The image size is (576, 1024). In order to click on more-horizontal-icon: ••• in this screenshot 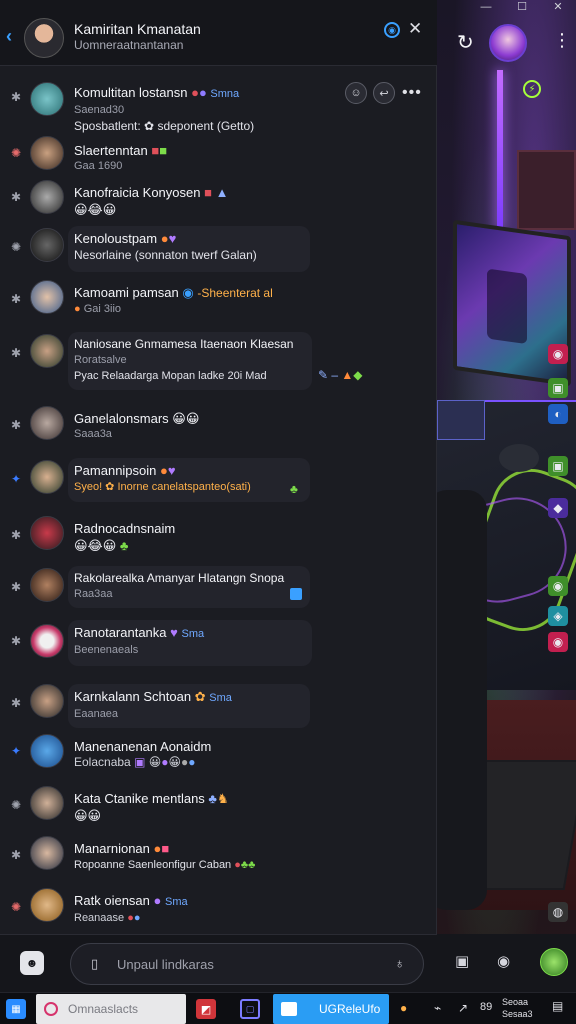, I will do `click(412, 93)`.